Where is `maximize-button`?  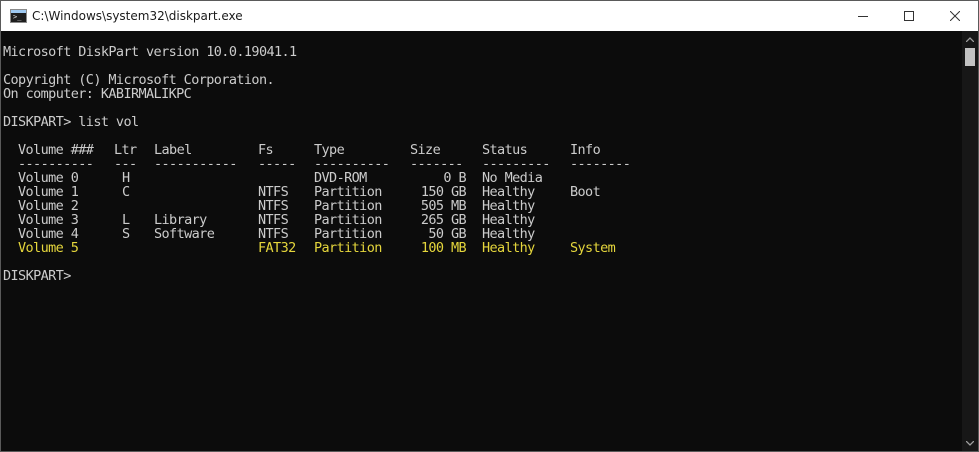 maximize-button is located at coordinates (909, 16).